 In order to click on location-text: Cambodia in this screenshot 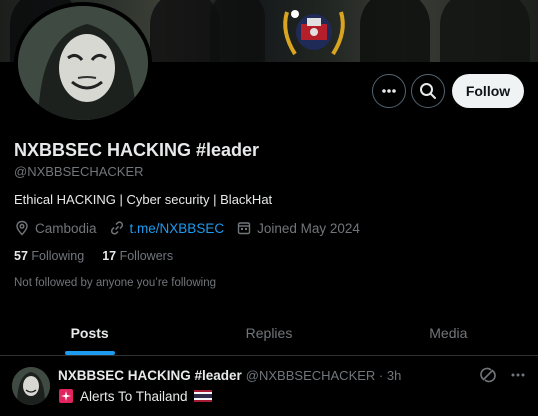, I will do `click(66, 228)`.